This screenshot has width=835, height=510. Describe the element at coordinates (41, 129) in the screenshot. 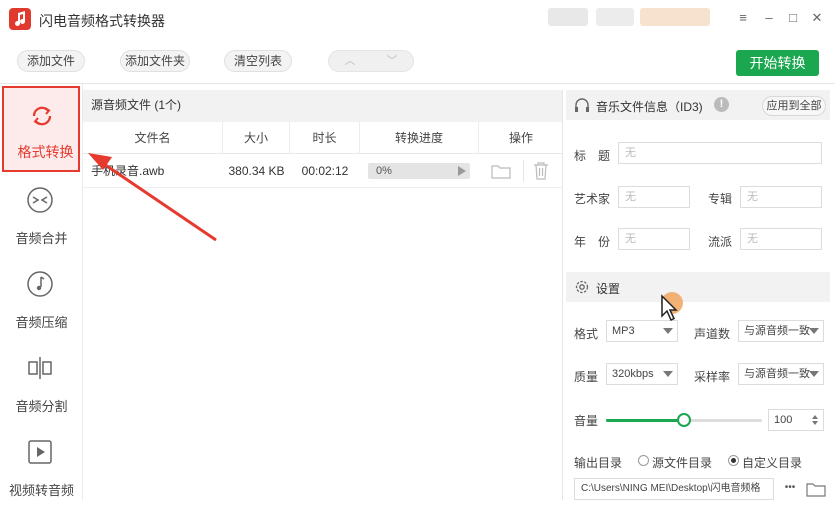

I see `sidebar-item-format-convert: 格式转换` at that location.